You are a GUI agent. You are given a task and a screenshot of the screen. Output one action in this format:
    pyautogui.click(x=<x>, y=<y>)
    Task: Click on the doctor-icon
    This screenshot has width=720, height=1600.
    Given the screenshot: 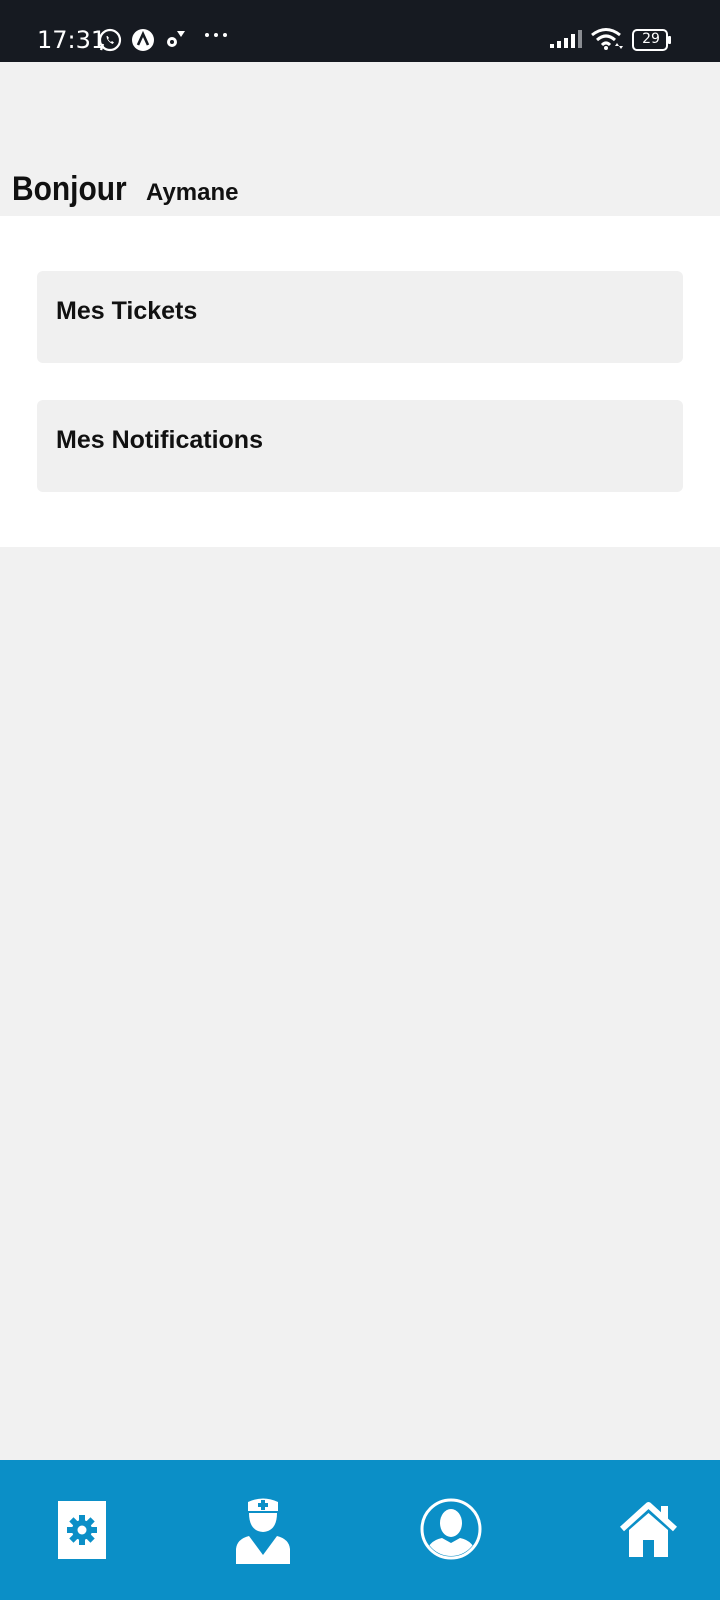 What is the action you would take?
    pyautogui.click(x=263, y=1530)
    